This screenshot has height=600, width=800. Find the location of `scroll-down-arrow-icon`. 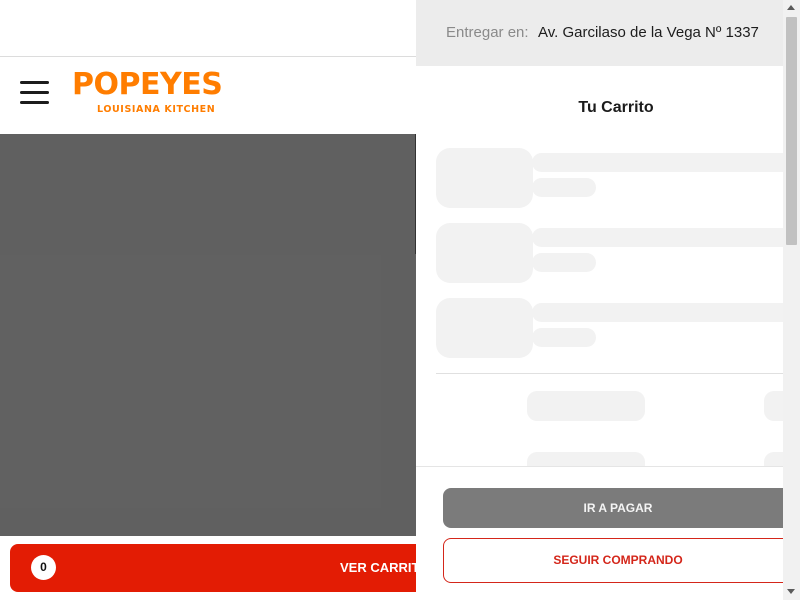

scroll-down-arrow-icon is located at coordinates (791, 591).